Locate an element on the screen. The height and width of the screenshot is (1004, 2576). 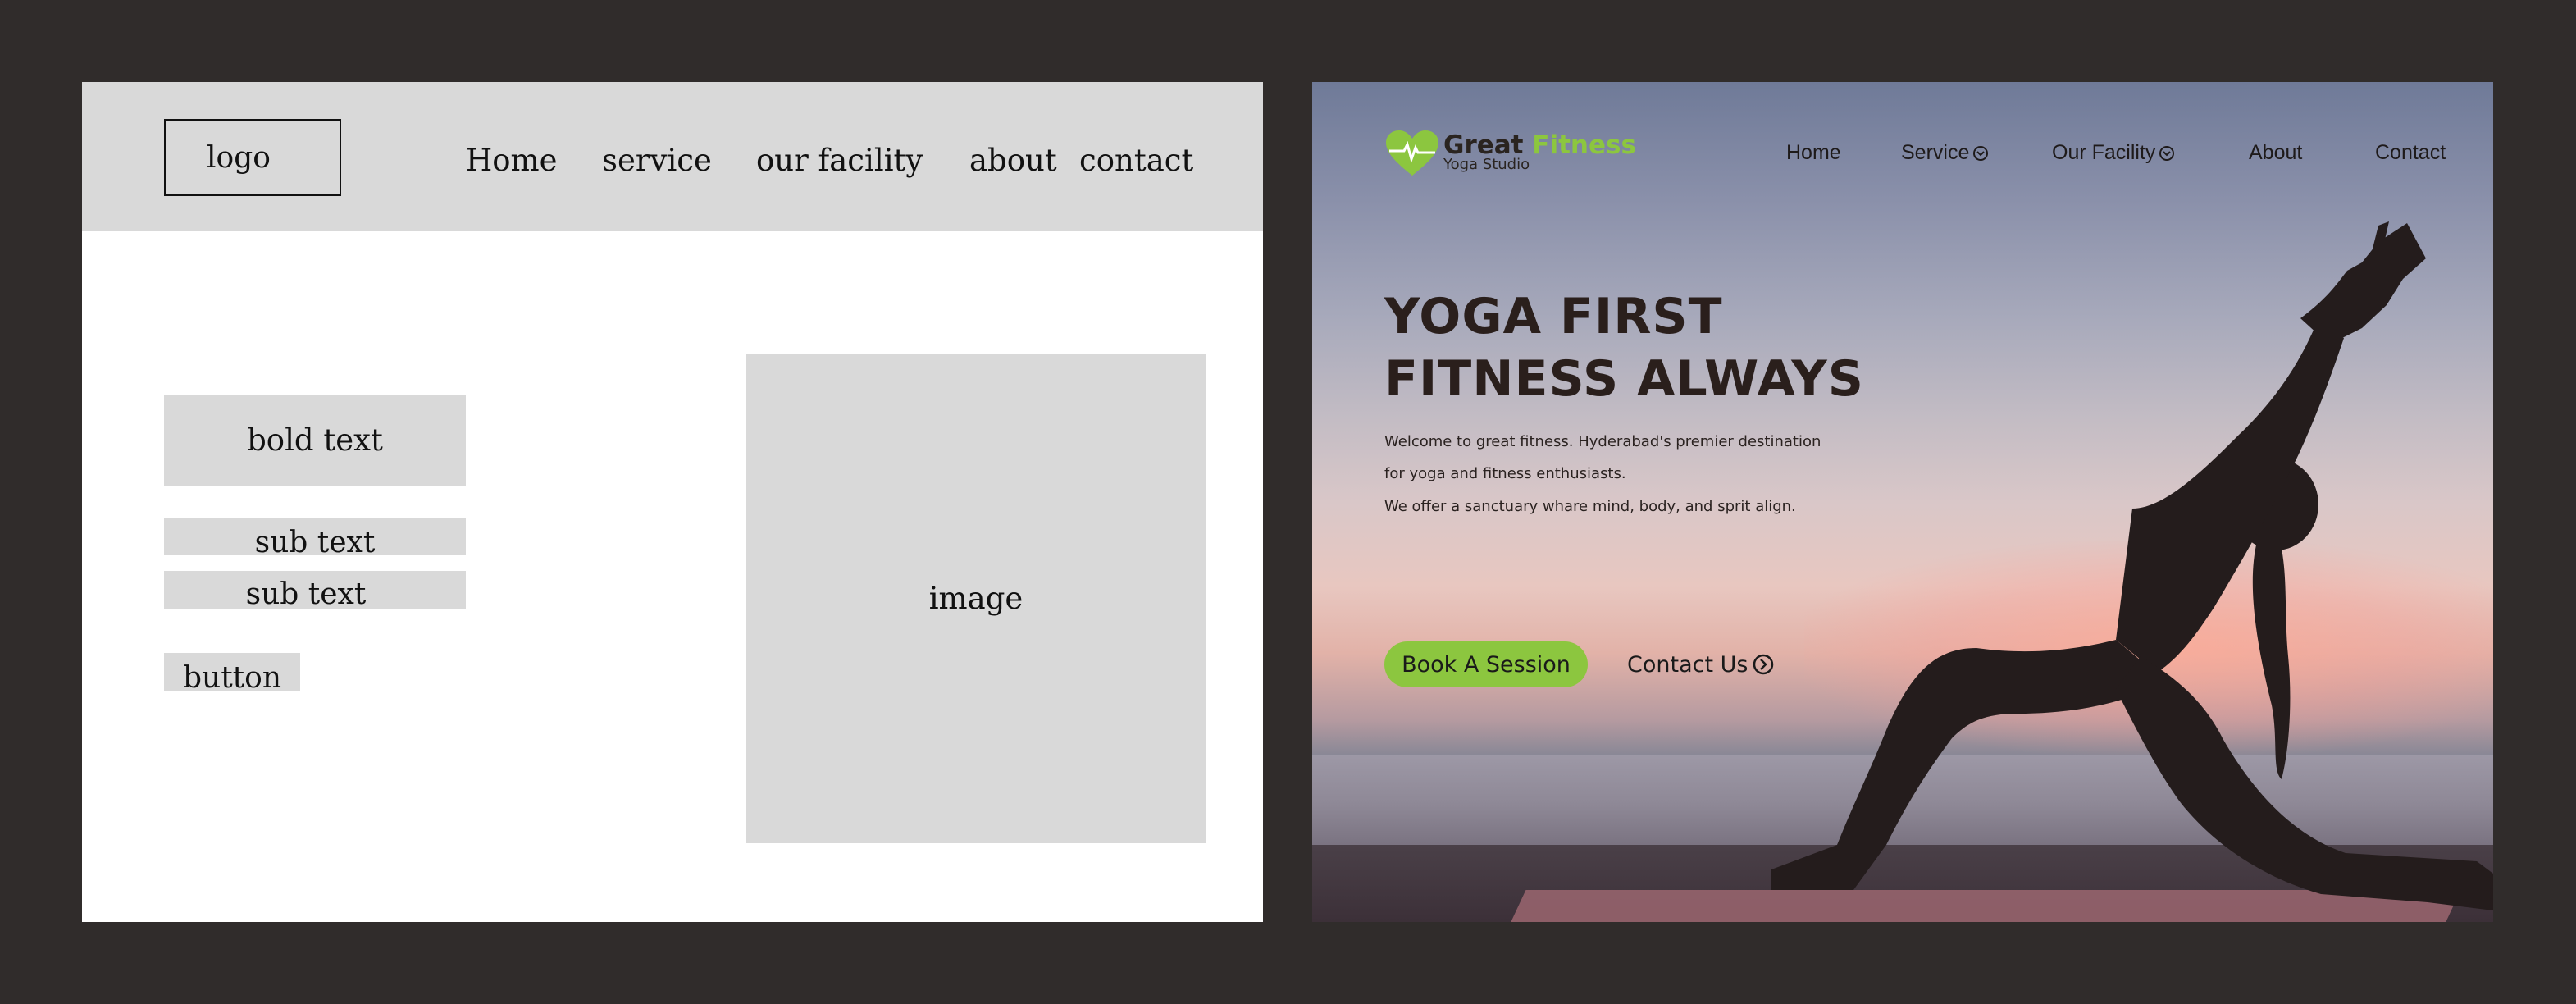
hero-title-line-2: FITNESS ALWAYS is located at coordinates (1624, 379).